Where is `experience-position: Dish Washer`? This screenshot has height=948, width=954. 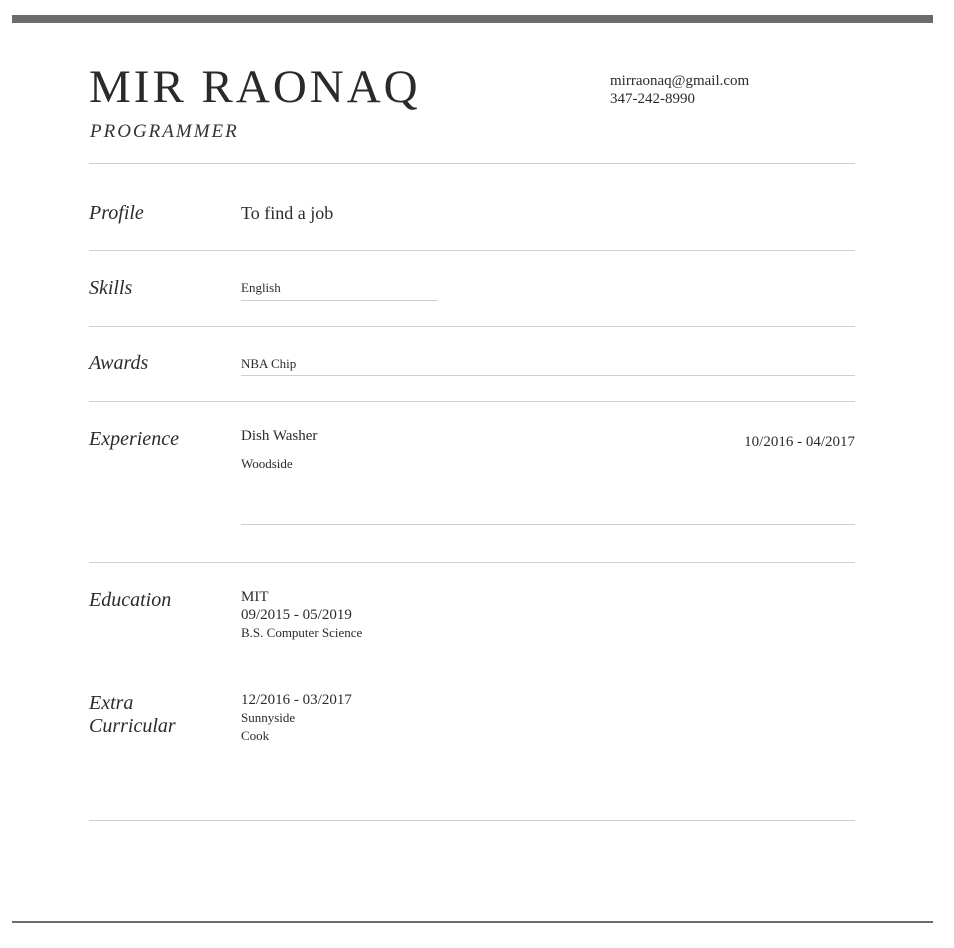
experience-position: Dish Washer is located at coordinates (279, 436).